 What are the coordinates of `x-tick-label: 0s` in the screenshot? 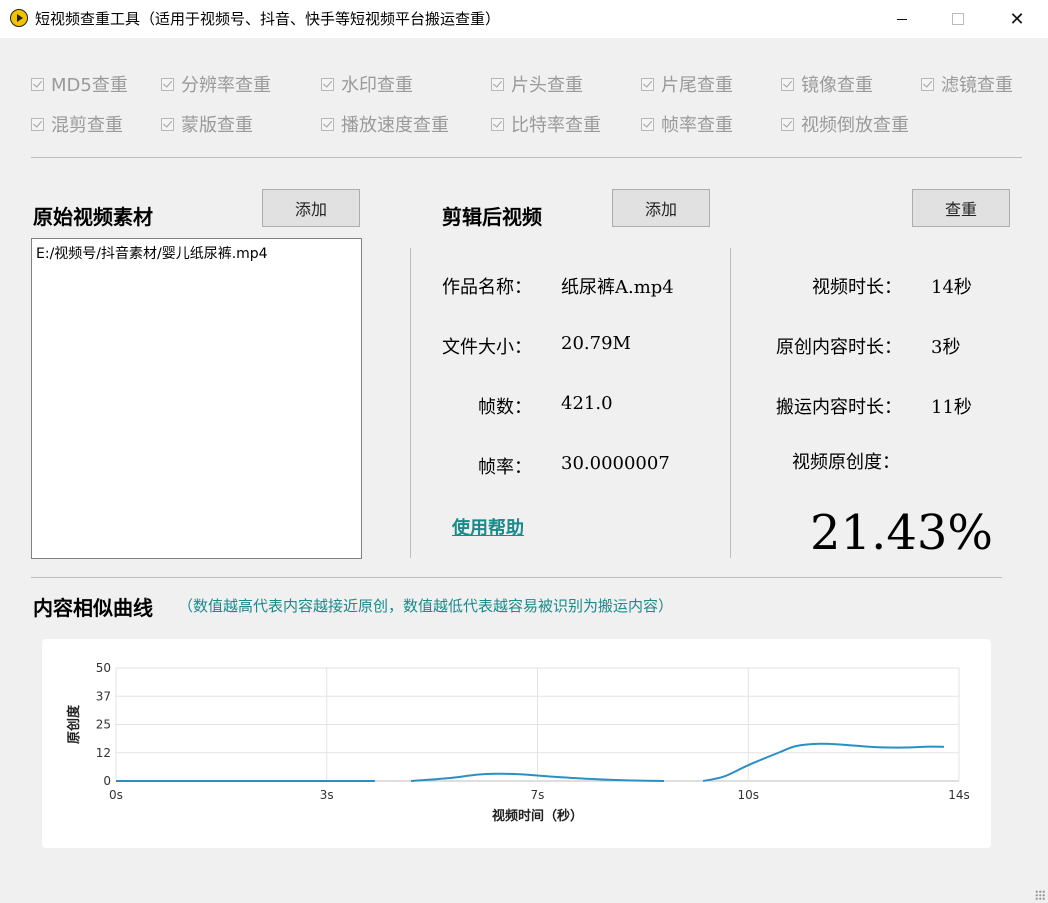 It's located at (116, 795).